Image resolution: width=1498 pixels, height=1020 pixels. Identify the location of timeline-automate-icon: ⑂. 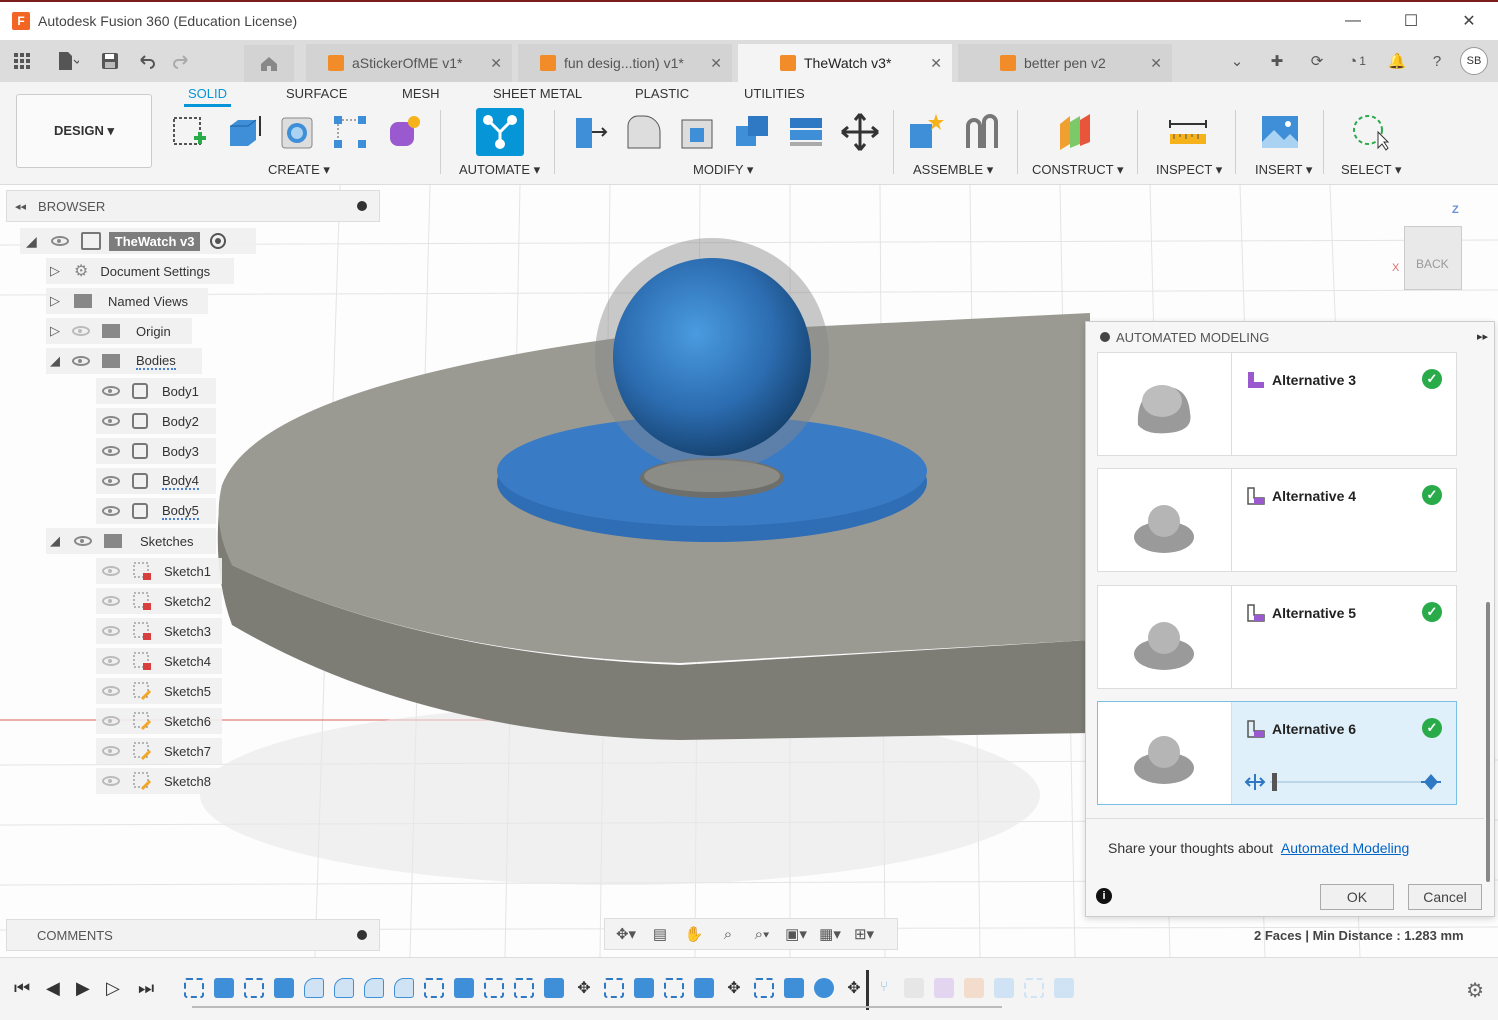
(884, 988).